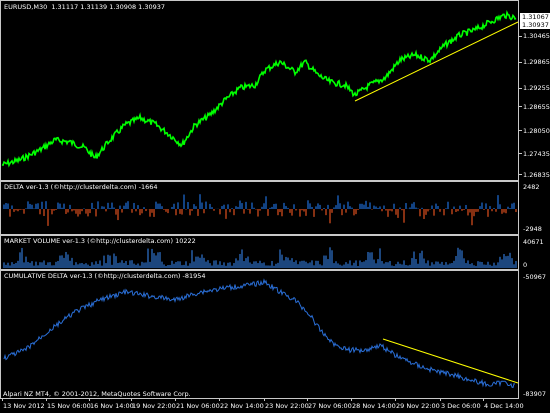 This screenshot has height=413, width=550. What do you see at coordinates (536, 175) in the screenshot?
I see `price-axis-label: 1.26835` at bounding box center [536, 175].